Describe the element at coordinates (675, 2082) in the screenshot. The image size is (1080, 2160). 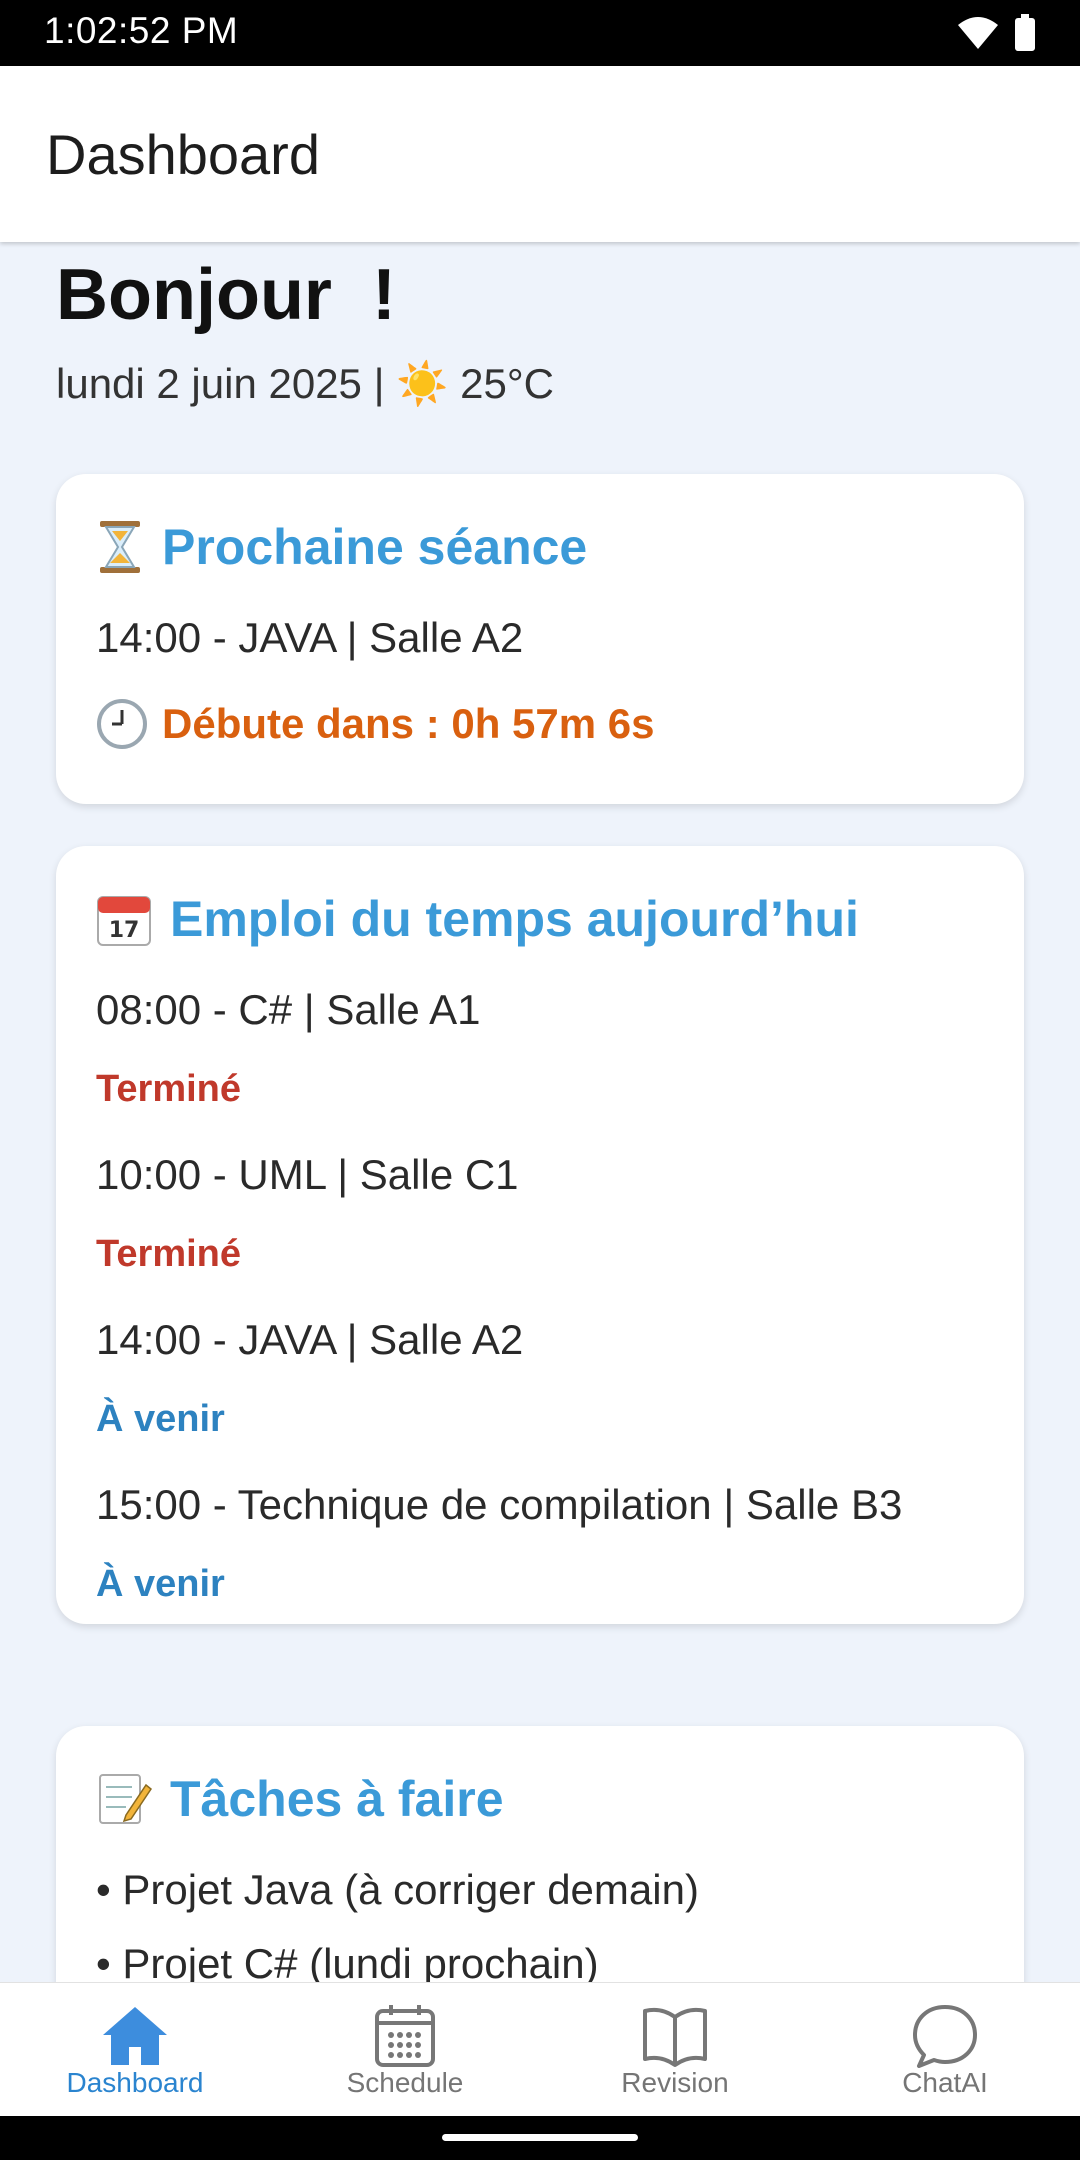
I see `nav-label: Revision` at that location.